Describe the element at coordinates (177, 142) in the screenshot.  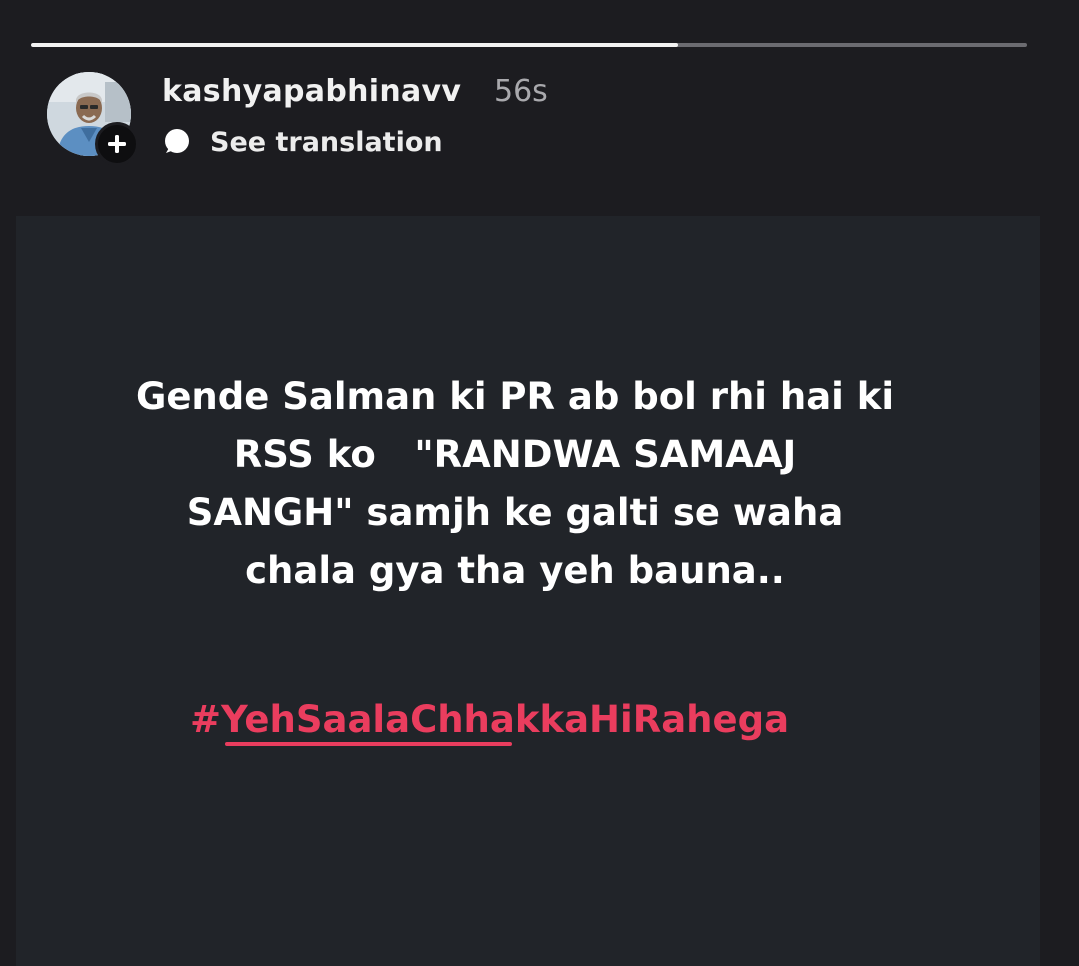
I see `speech-bubble-icon` at that location.